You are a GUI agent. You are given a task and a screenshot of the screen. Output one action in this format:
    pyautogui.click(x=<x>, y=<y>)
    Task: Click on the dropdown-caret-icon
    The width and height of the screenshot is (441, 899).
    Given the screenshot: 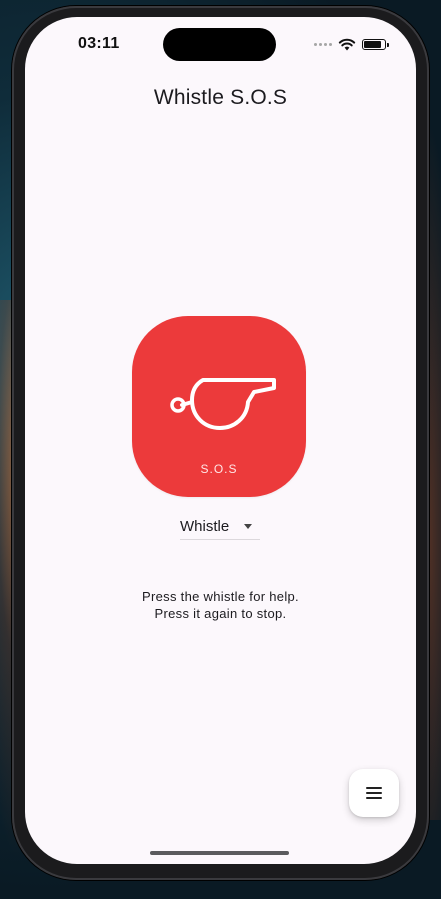 What is the action you would take?
    pyautogui.click(x=248, y=526)
    